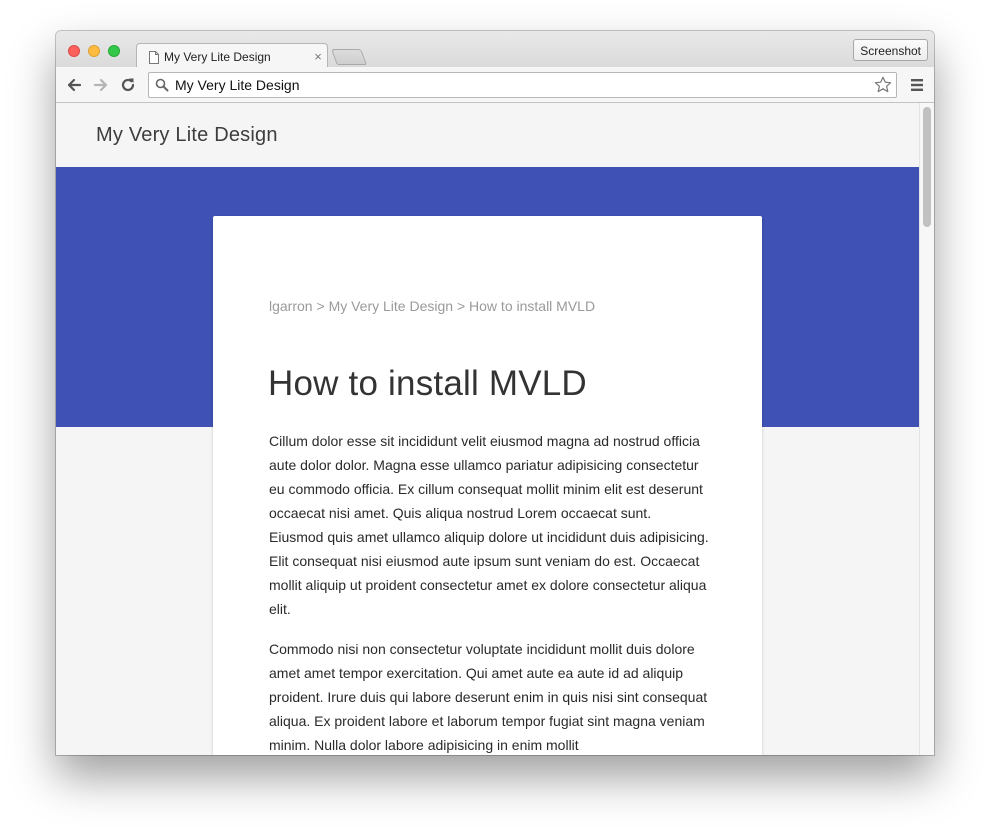 The image size is (990, 835). I want to click on breadcrumb-item-current: How to install MVLD, so click(532, 306).